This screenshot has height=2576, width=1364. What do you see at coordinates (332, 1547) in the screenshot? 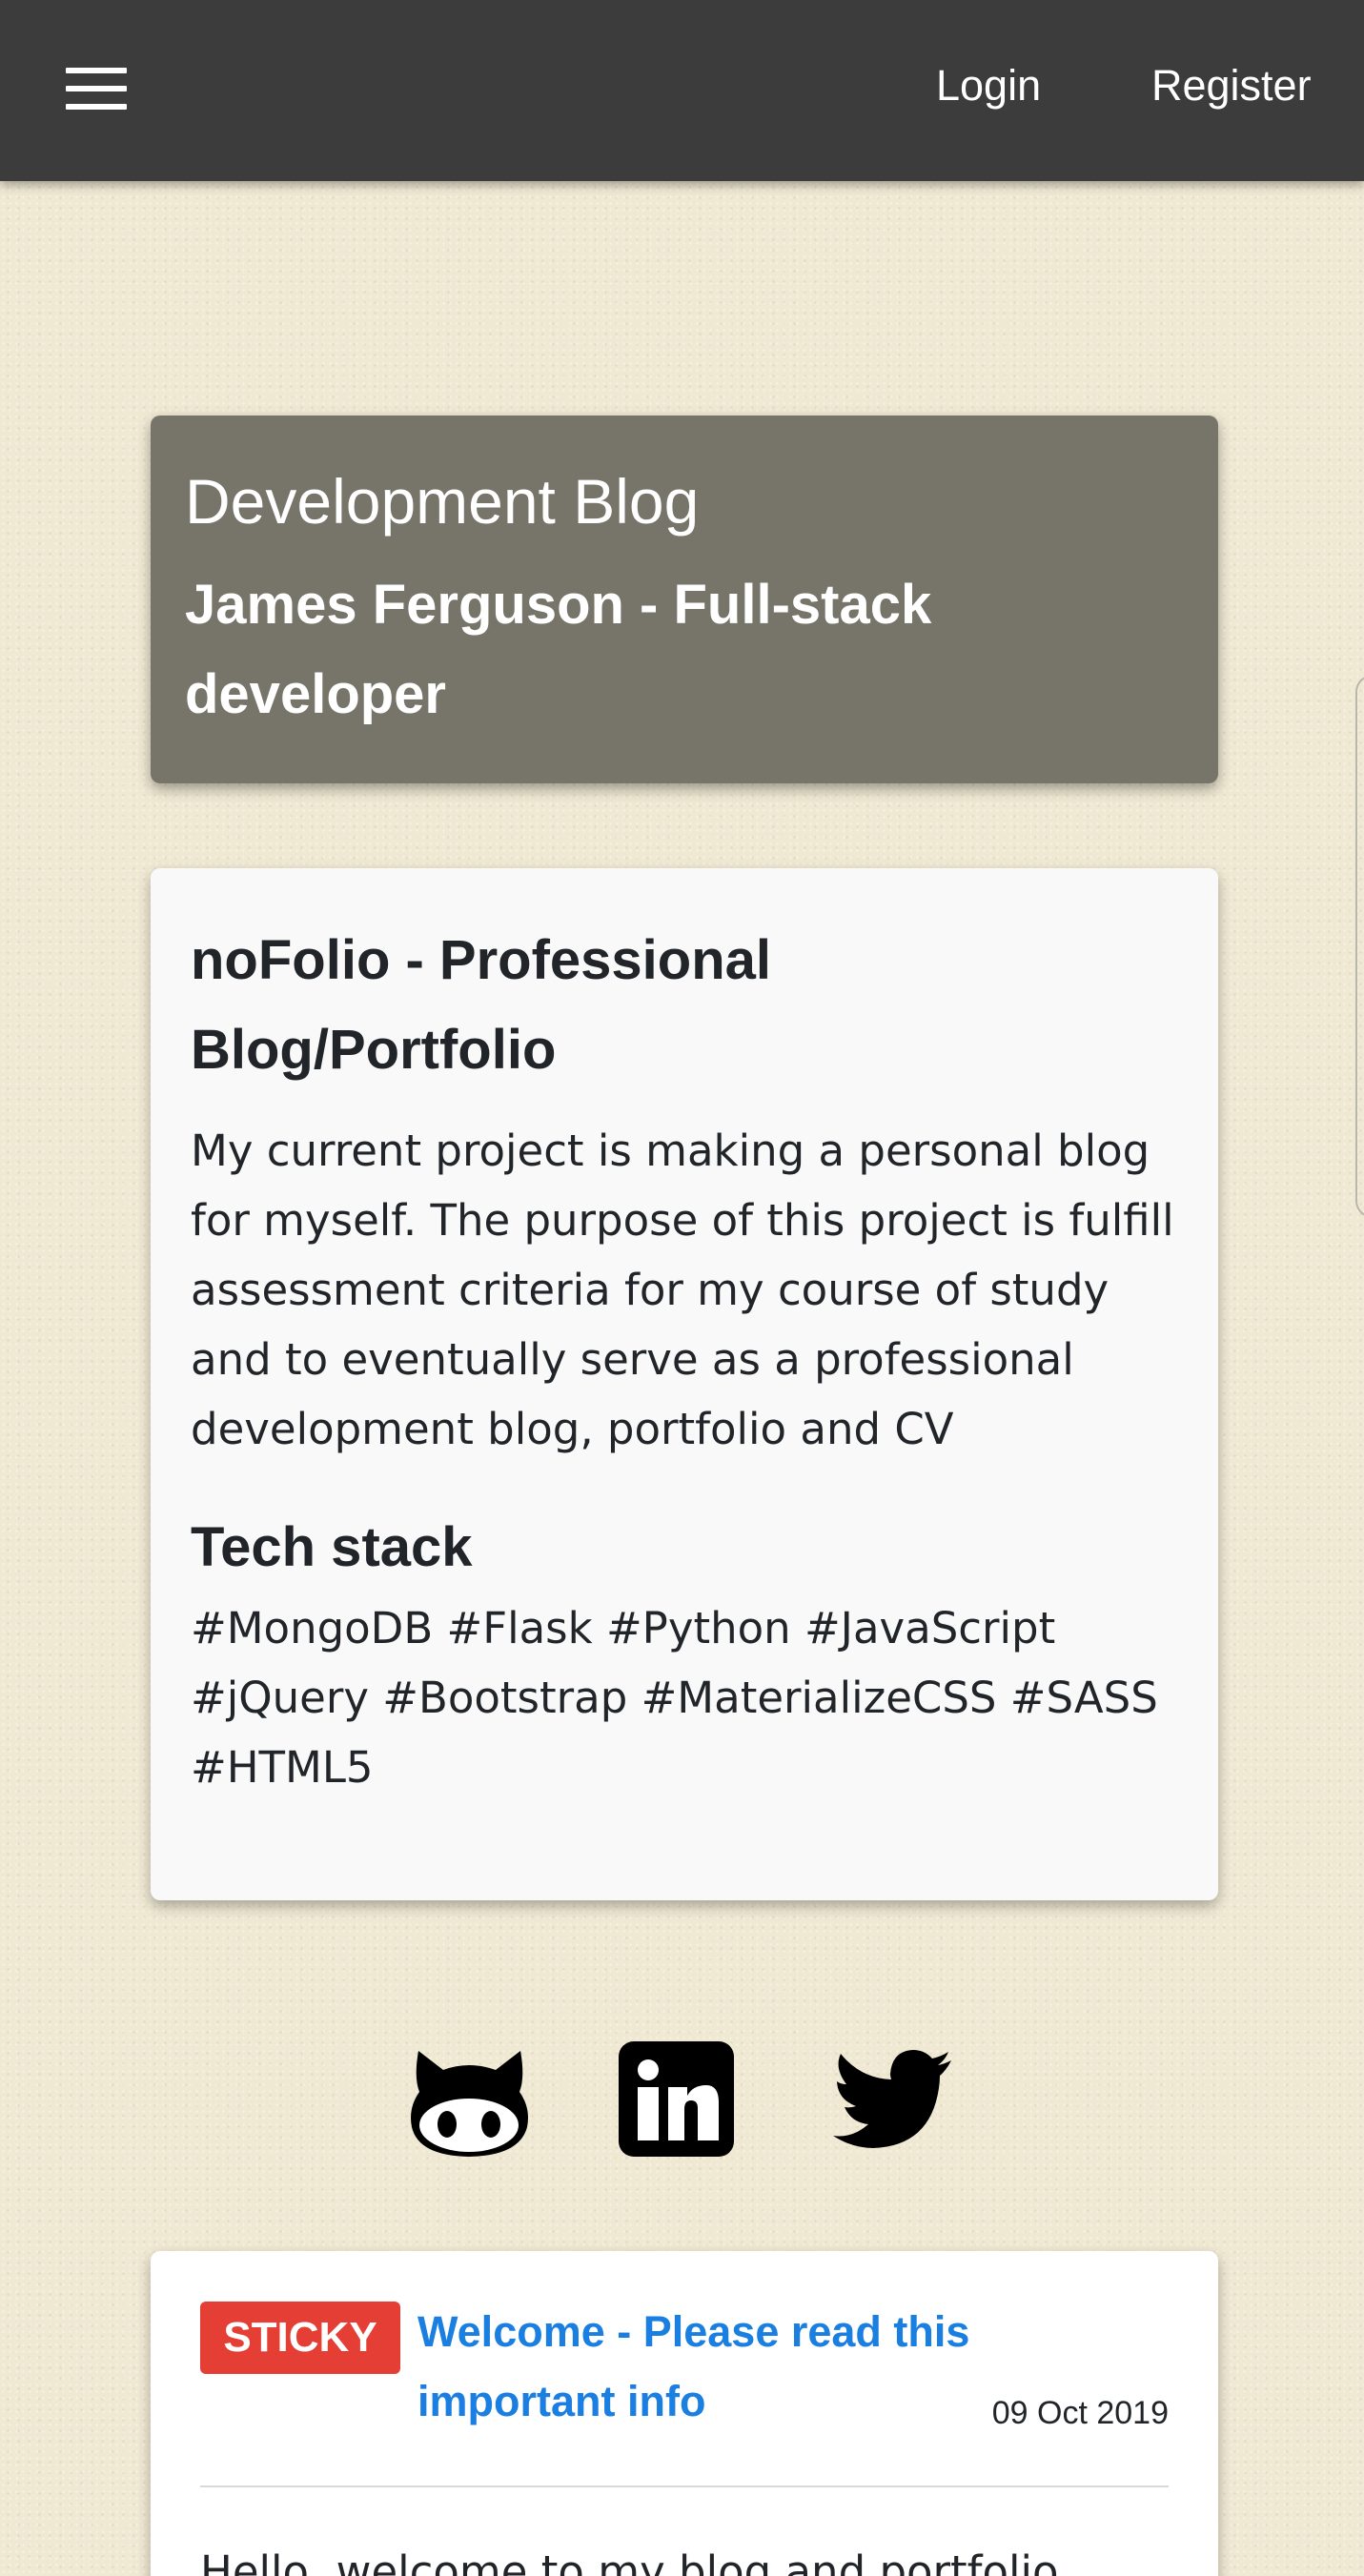
I see `tech-stack-heading: Tech stack` at bounding box center [332, 1547].